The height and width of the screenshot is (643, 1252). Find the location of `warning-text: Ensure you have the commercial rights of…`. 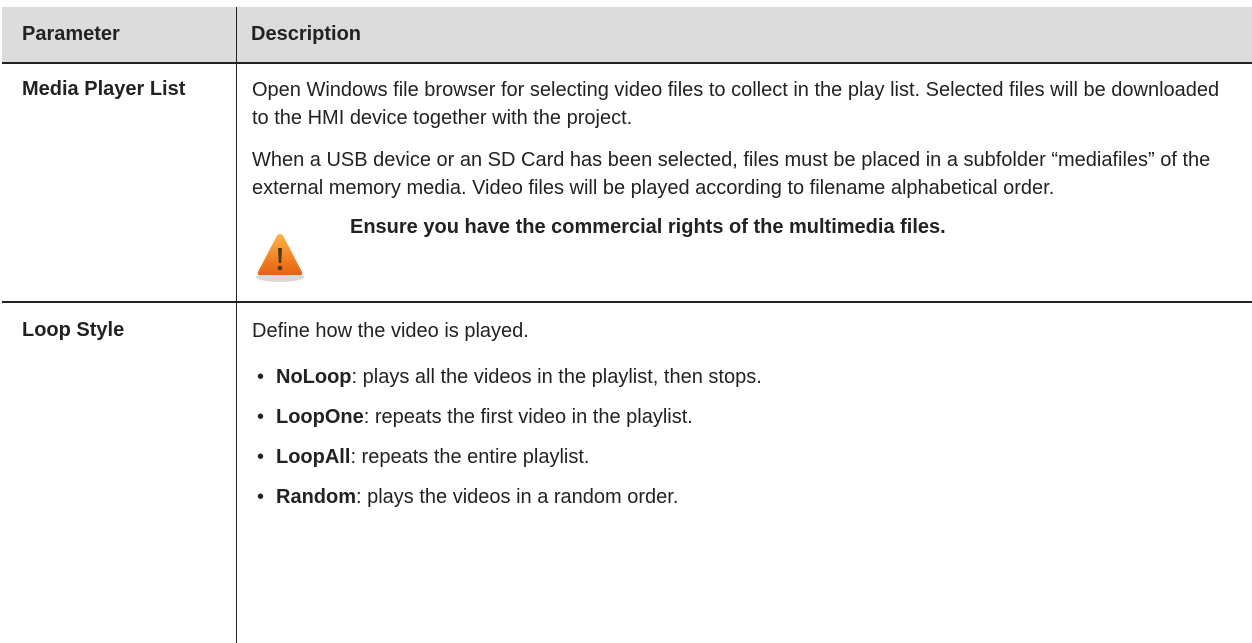

warning-text: Ensure you have the commercial rights of… is located at coordinates (648, 227).